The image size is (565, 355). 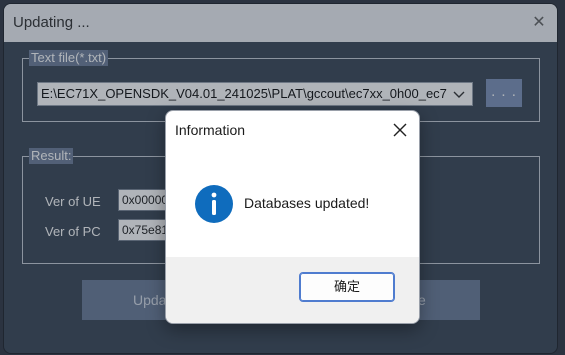 I want to click on dialog-title: Information, so click(x=210, y=130).